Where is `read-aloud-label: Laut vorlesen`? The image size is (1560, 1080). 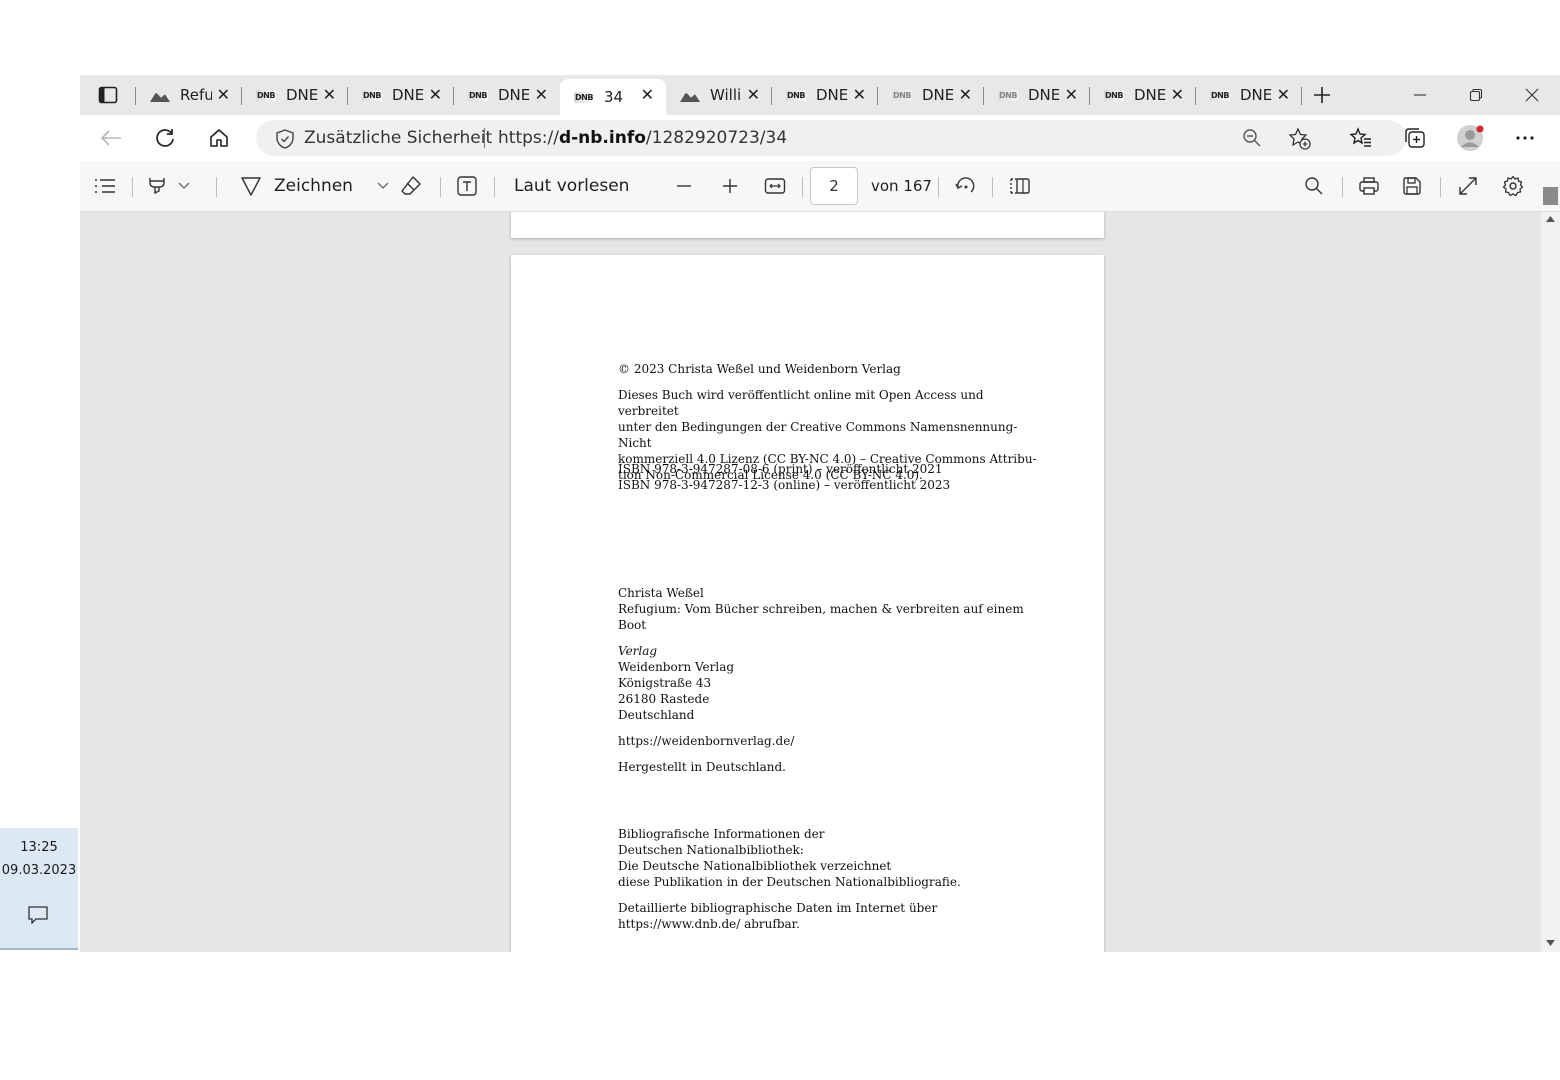 read-aloud-label: Laut vorlesen is located at coordinates (572, 186).